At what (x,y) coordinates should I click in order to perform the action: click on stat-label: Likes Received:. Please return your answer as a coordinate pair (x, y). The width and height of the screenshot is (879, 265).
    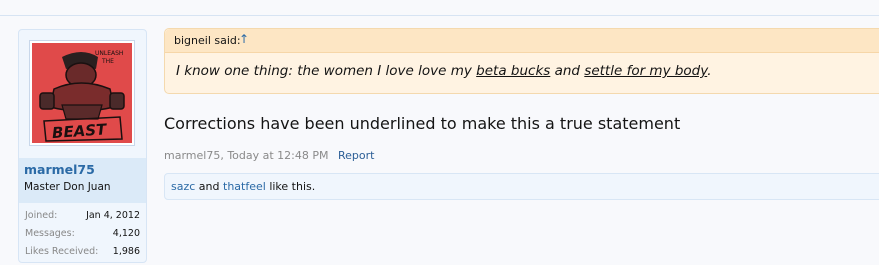
    Looking at the image, I should click on (62, 251).